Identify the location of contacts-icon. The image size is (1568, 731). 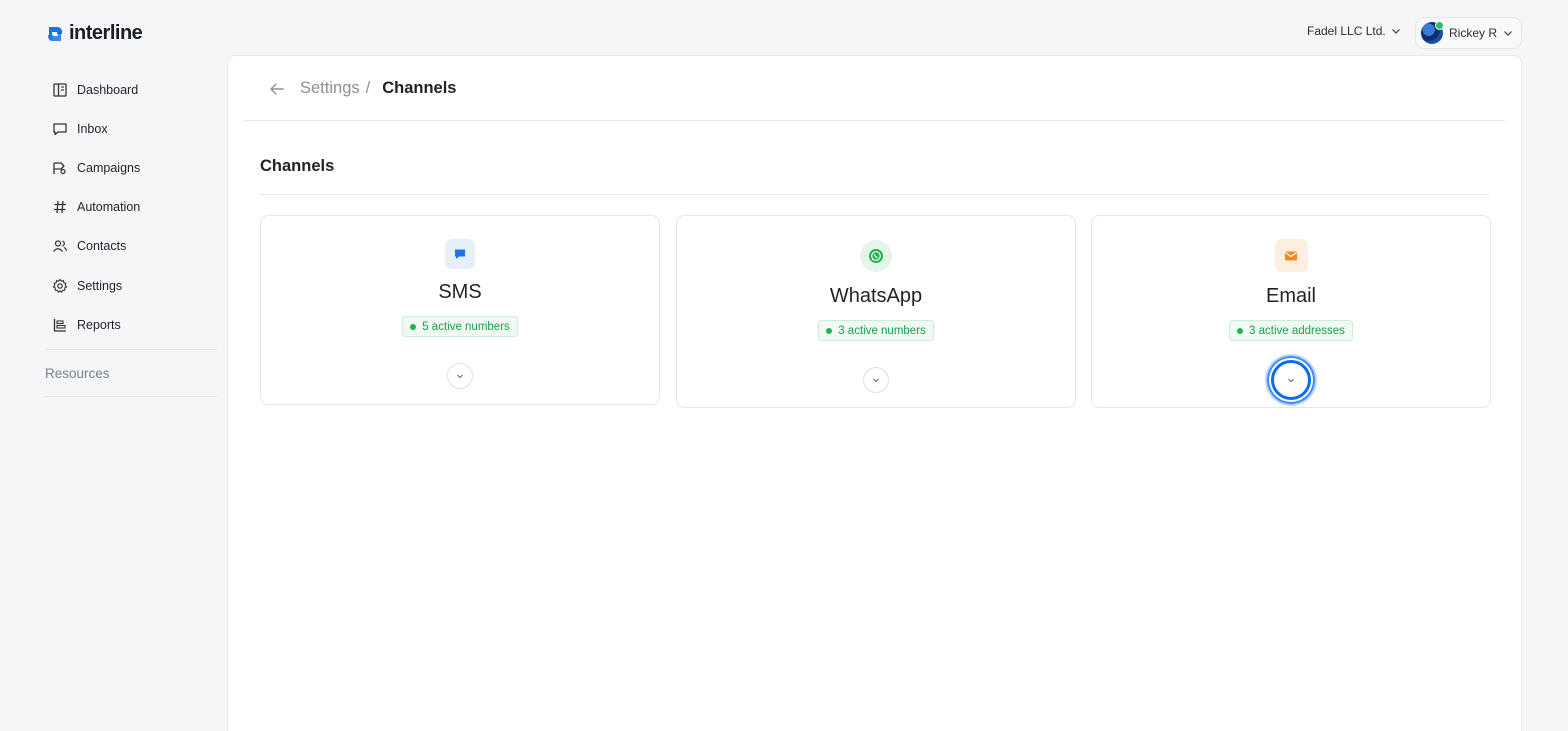
(60, 246).